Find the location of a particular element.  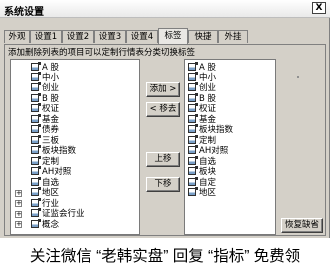

list-item: 自定 is located at coordinates (202, 182).